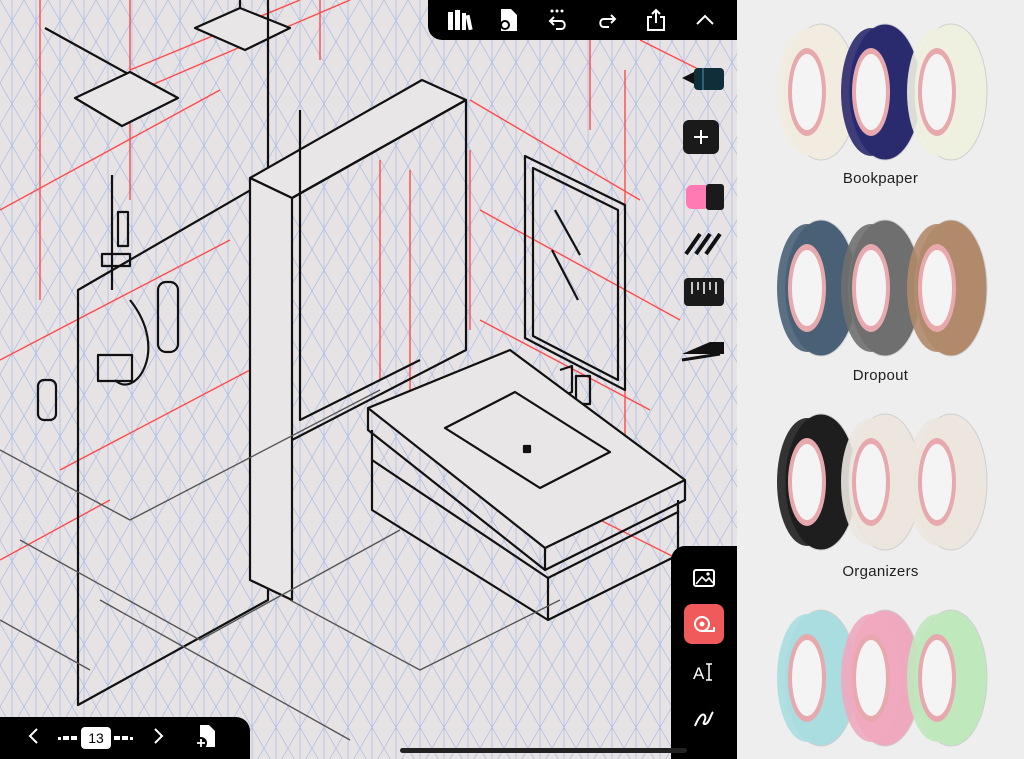  Describe the element at coordinates (558, 20) in the screenshot. I see `undo-icon` at that location.